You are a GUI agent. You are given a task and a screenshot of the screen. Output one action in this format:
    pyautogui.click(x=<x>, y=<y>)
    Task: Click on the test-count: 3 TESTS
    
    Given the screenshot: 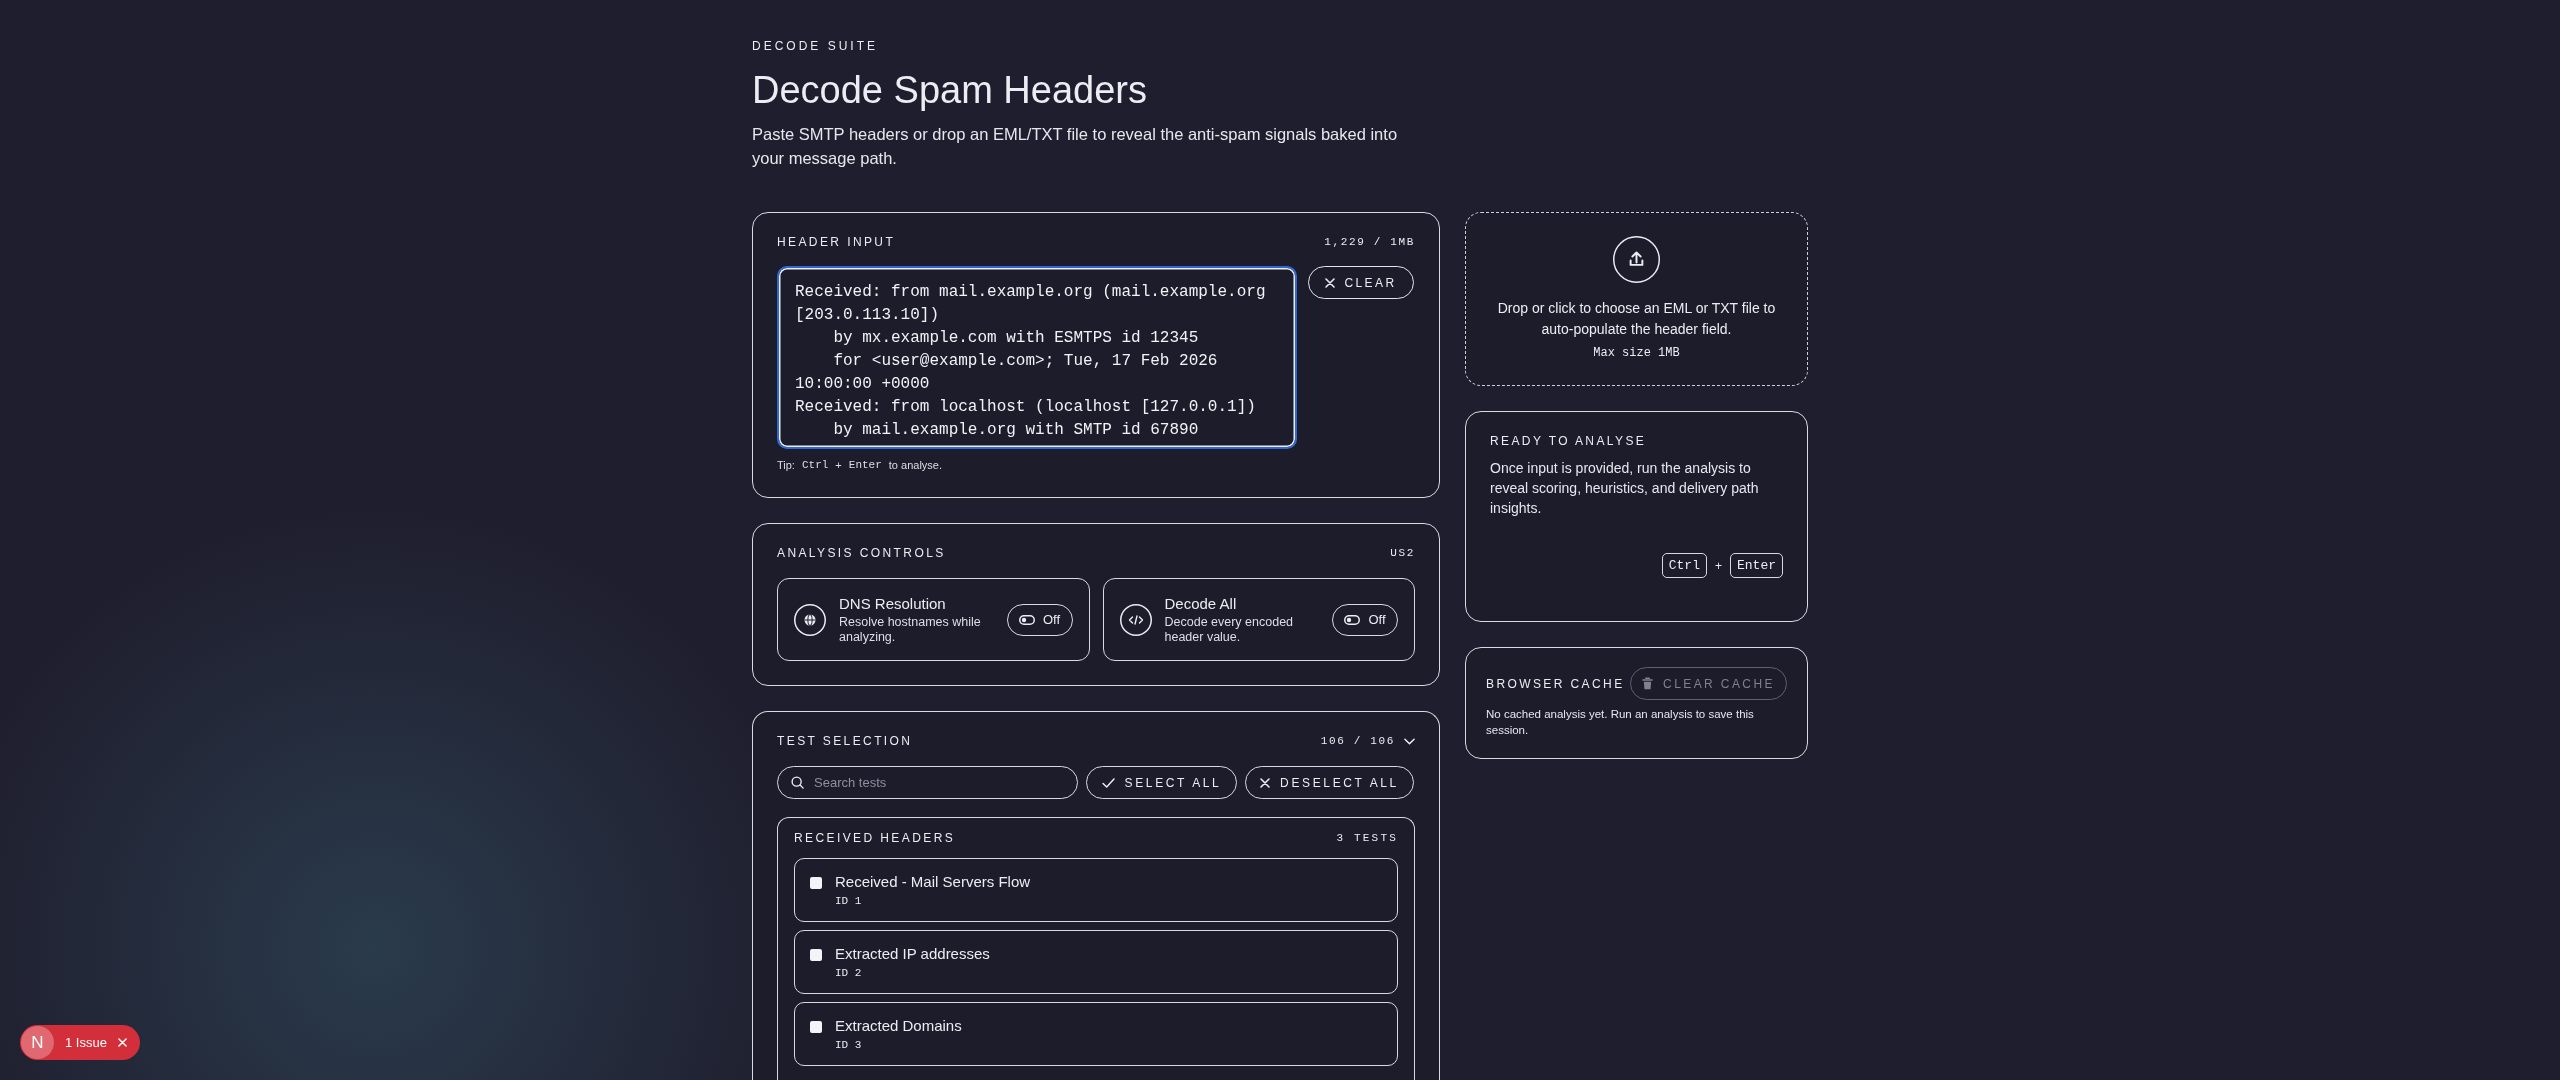 What is the action you would take?
    pyautogui.click(x=1367, y=838)
    